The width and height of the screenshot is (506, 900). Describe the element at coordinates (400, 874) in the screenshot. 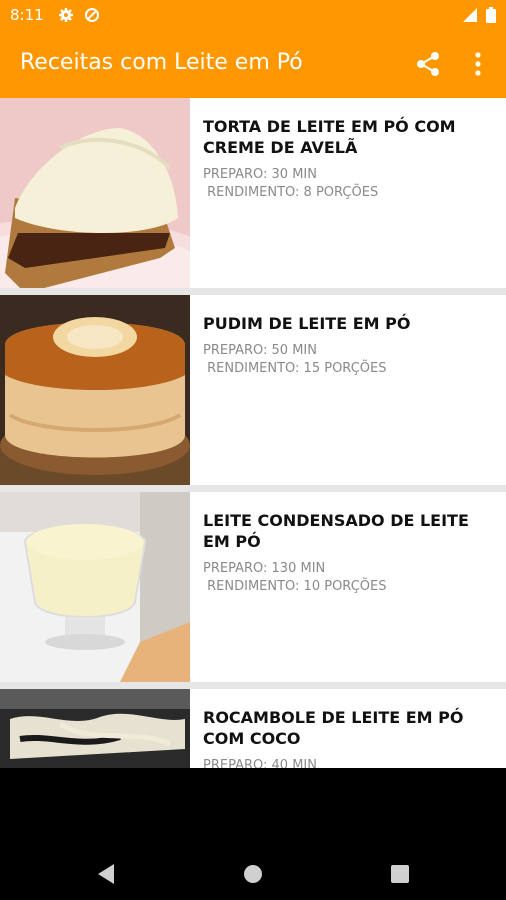

I see `recents-icon` at that location.